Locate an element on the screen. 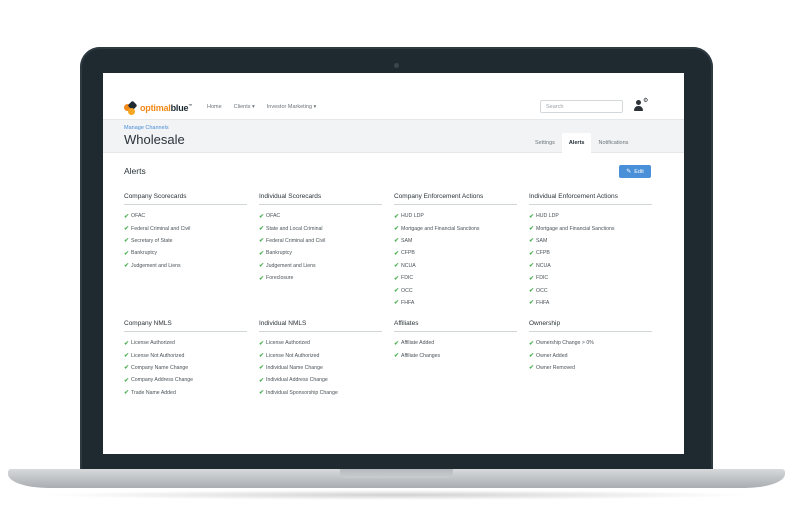  alert-item-label: Federal Criminal and Civil is located at coordinates (161, 228).